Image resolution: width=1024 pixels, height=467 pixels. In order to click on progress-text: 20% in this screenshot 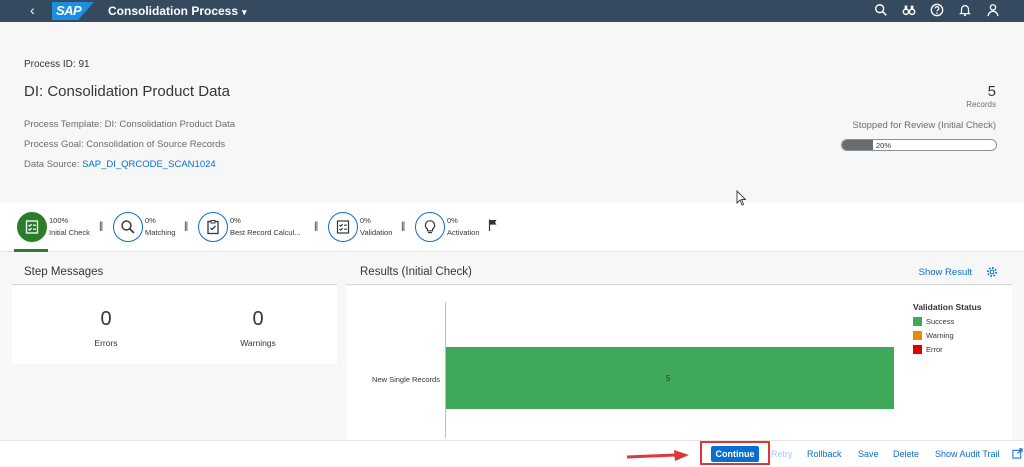, I will do `click(884, 145)`.